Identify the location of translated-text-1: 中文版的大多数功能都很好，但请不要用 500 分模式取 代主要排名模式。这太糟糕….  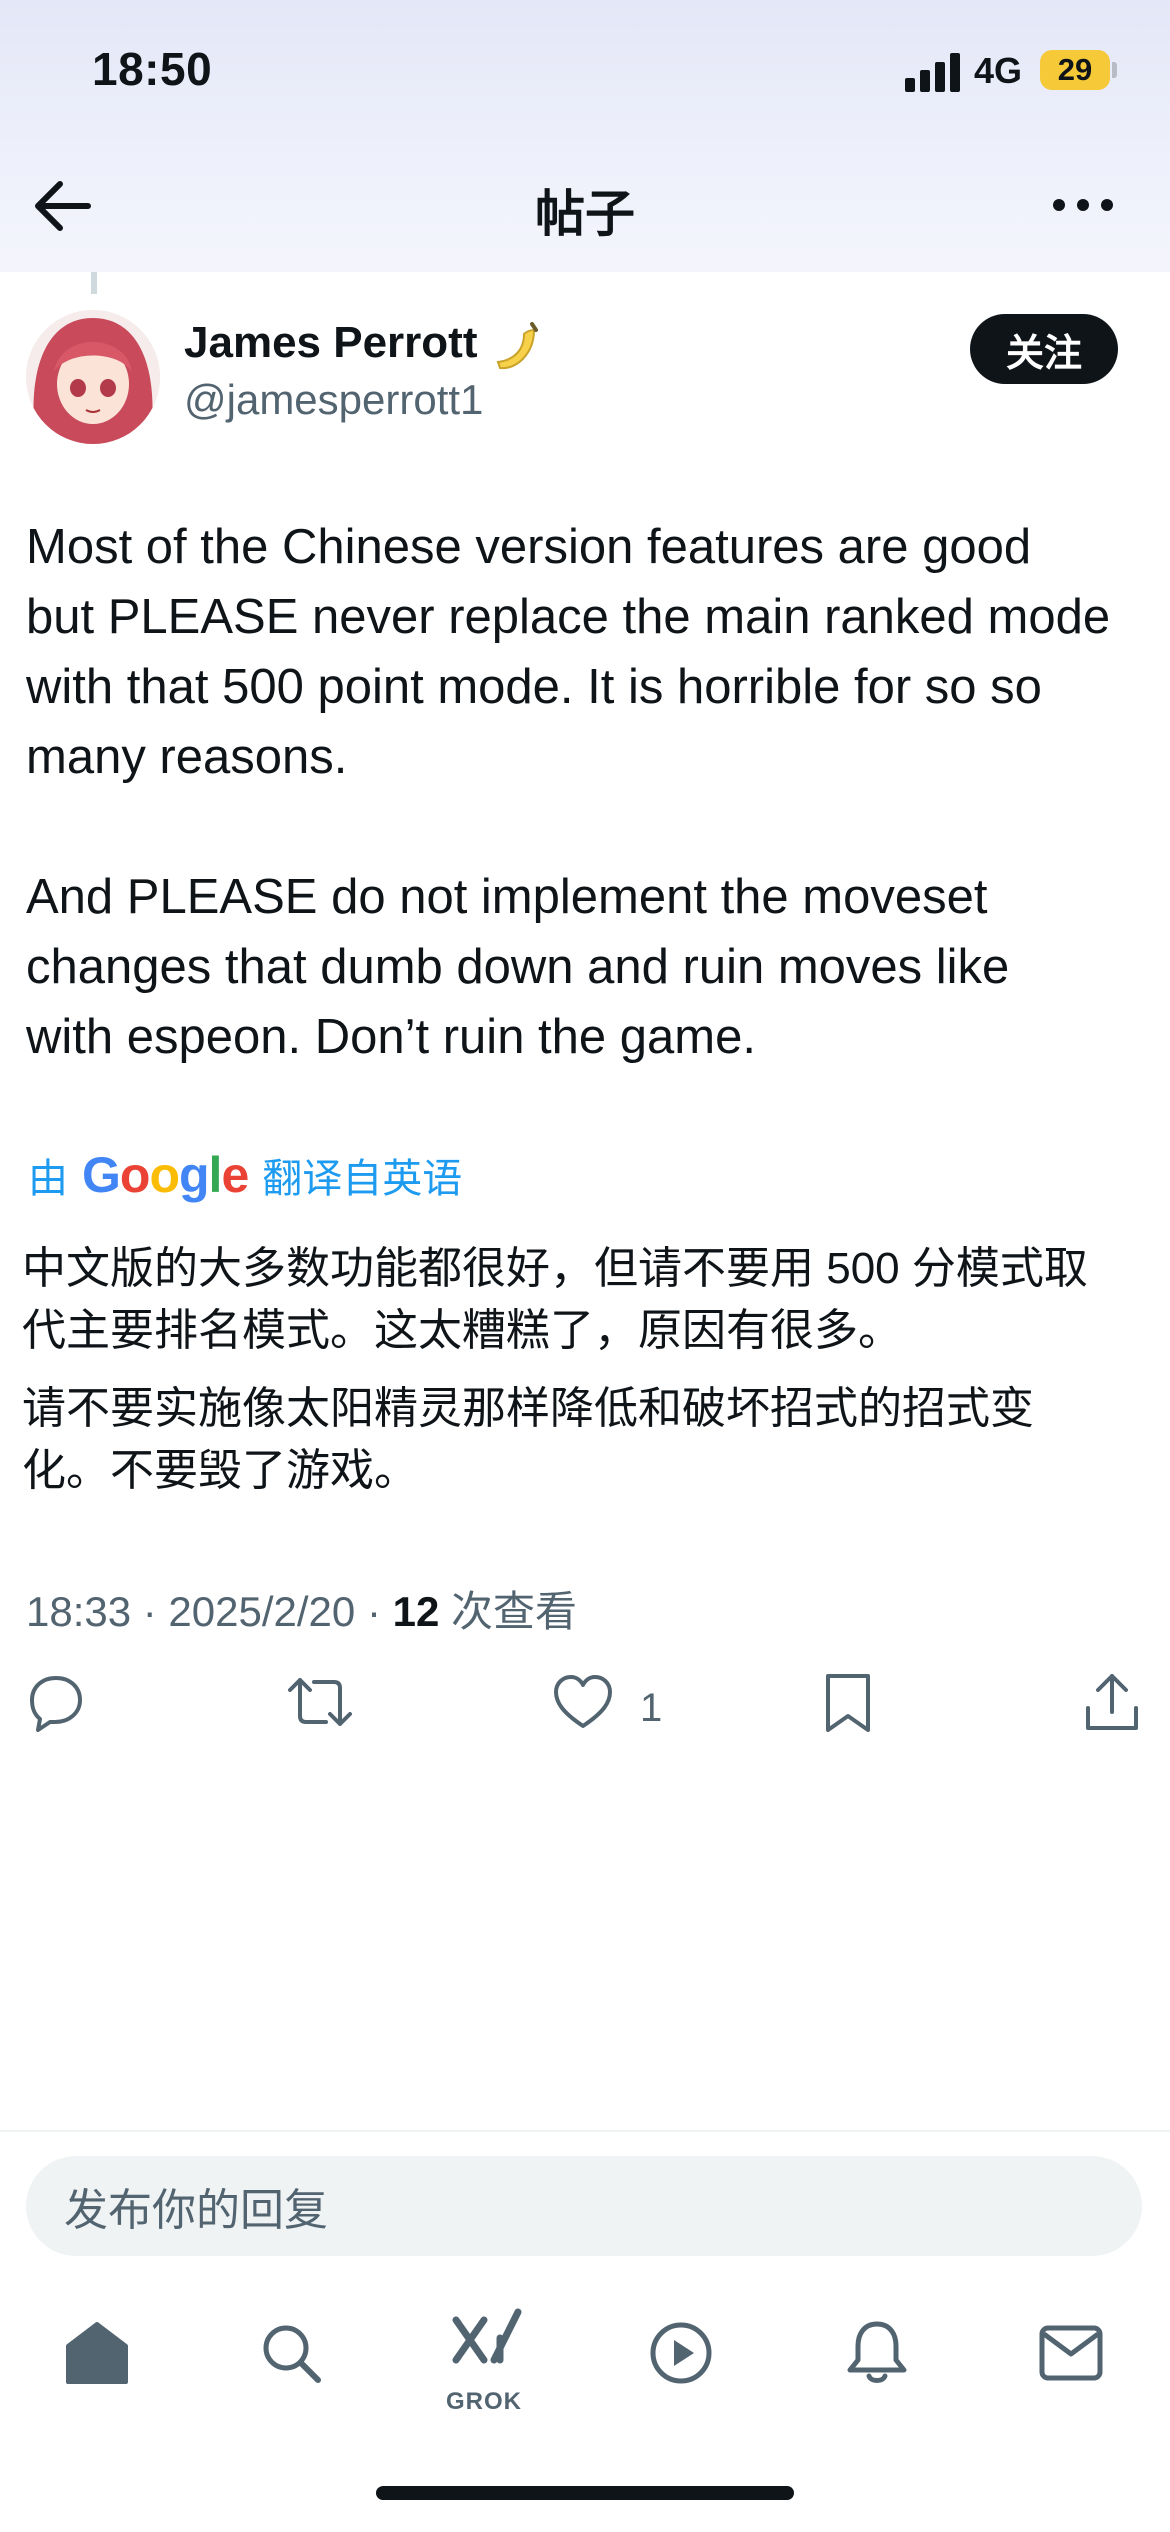
(555, 1299).